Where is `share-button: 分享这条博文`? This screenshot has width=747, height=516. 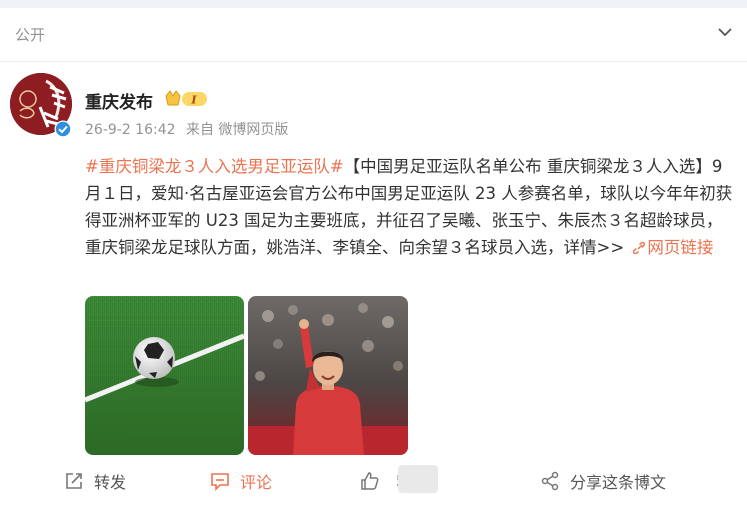 share-button: 分享这条博文 is located at coordinates (603, 481).